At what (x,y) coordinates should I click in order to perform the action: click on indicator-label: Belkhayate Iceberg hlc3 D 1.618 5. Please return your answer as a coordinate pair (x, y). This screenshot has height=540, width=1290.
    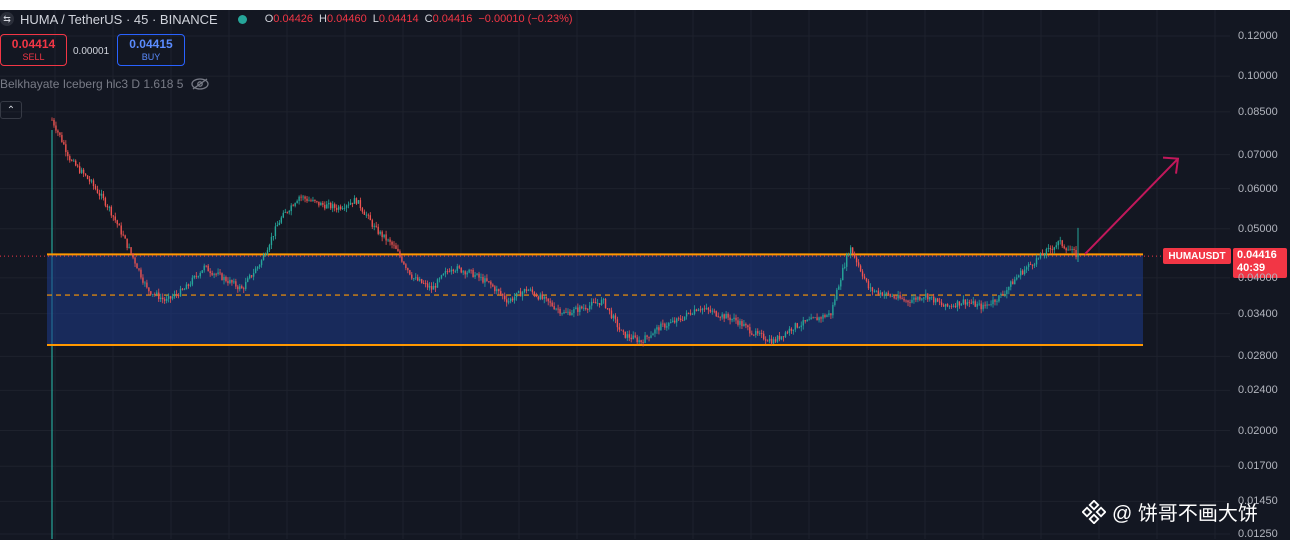
    Looking at the image, I should click on (91, 84).